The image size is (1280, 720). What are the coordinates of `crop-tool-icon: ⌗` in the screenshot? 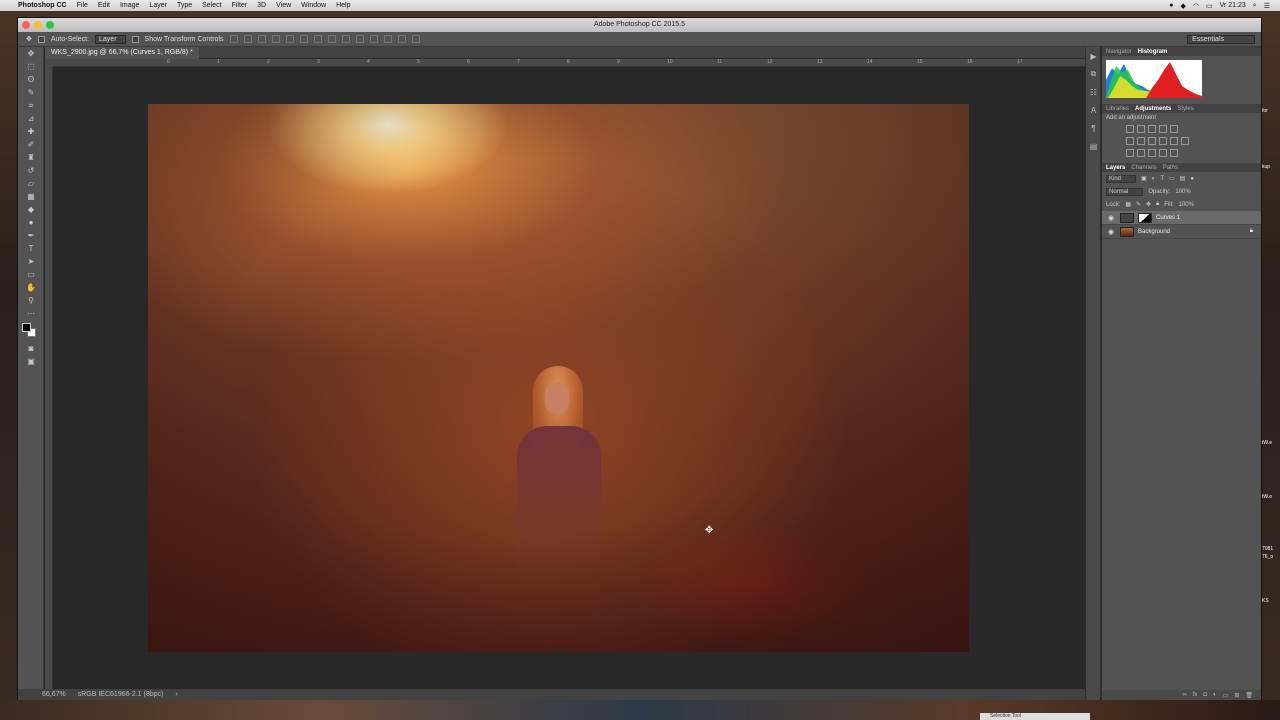 It's located at (31, 105).